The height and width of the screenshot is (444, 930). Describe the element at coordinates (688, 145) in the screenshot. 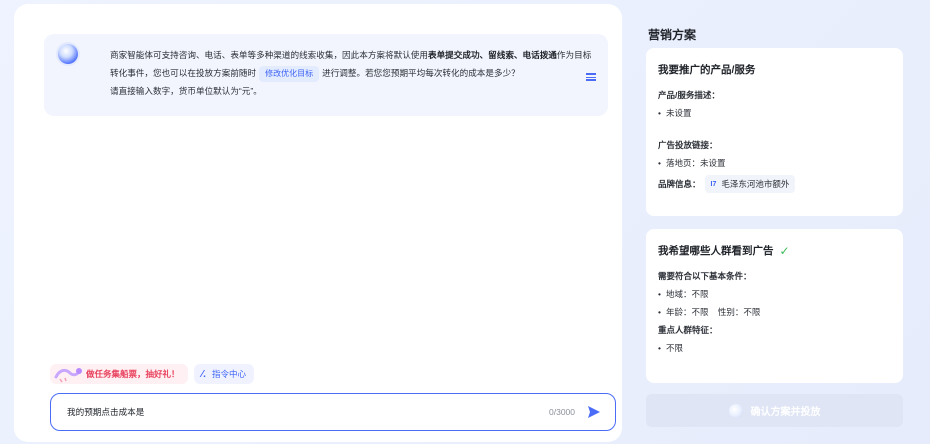

I see `link-label: 广告投放链接：` at that location.